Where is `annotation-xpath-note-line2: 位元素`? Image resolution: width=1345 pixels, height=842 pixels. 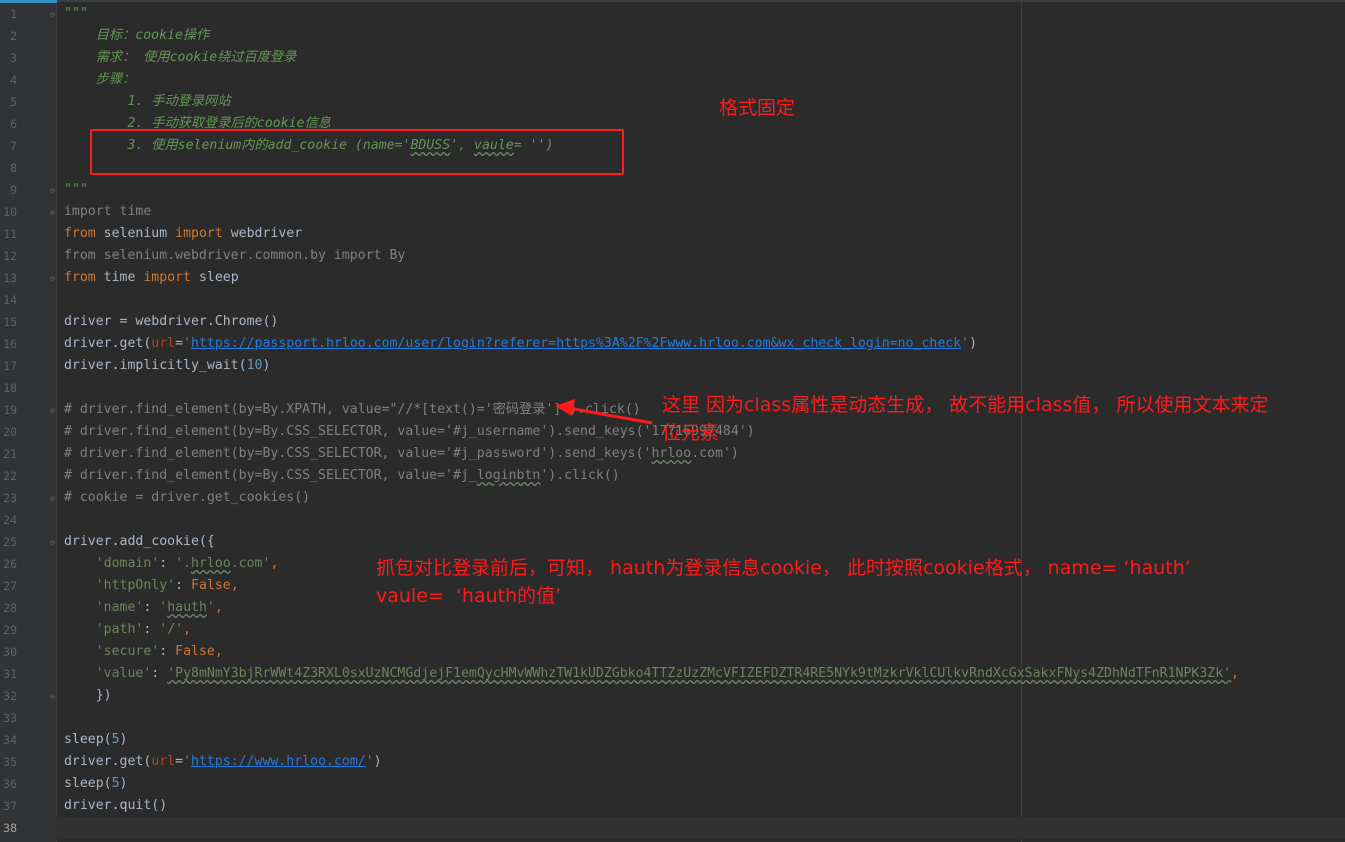 annotation-xpath-note-line2: 位元素 is located at coordinates (691, 433).